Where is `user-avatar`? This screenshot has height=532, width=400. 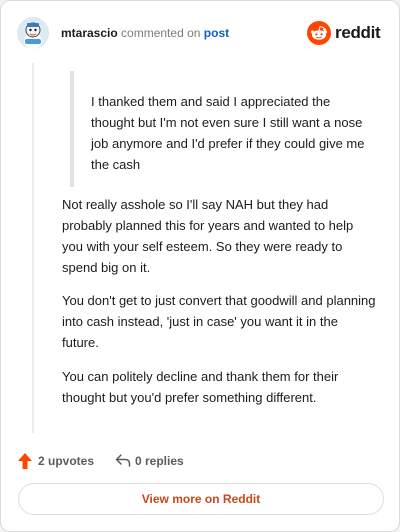
user-avatar is located at coordinates (33, 33).